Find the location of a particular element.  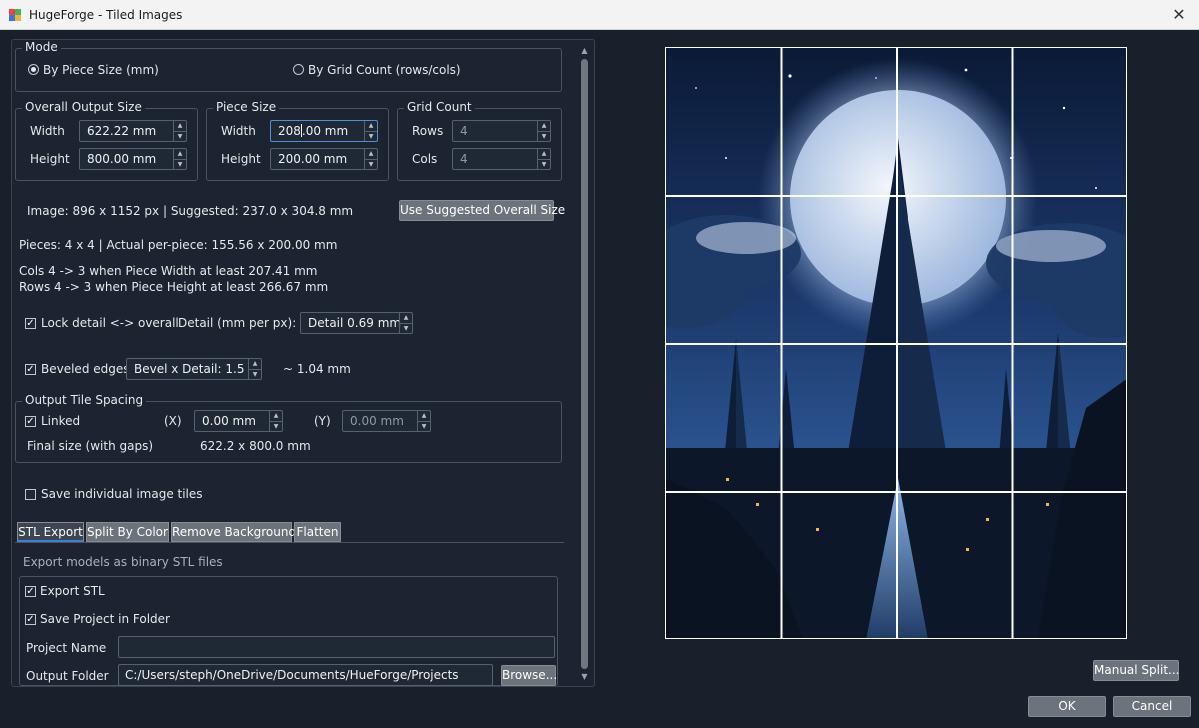

title-bar: HugeForge - Tiled Images ✕ is located at coordinates (599, 15).